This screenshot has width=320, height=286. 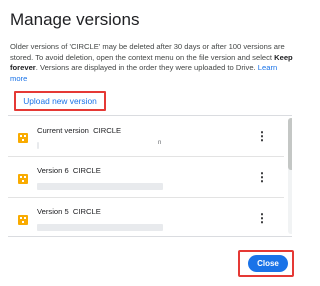 What do you see at coordinates (53, 211) in the screenshot?
I see `version-label: Version 5` at bounding box center [53, 211].